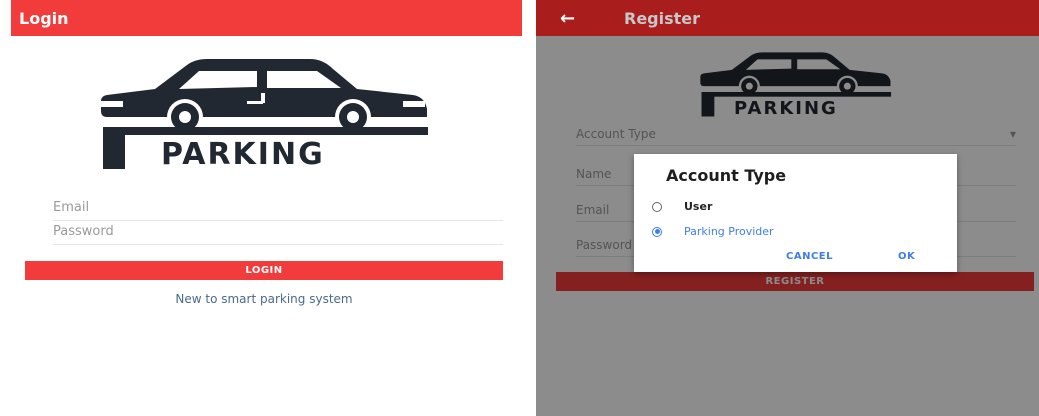 This screenshot has height=416, width=1039. I want to click on login-button: LOGIN, so click(264, 270).